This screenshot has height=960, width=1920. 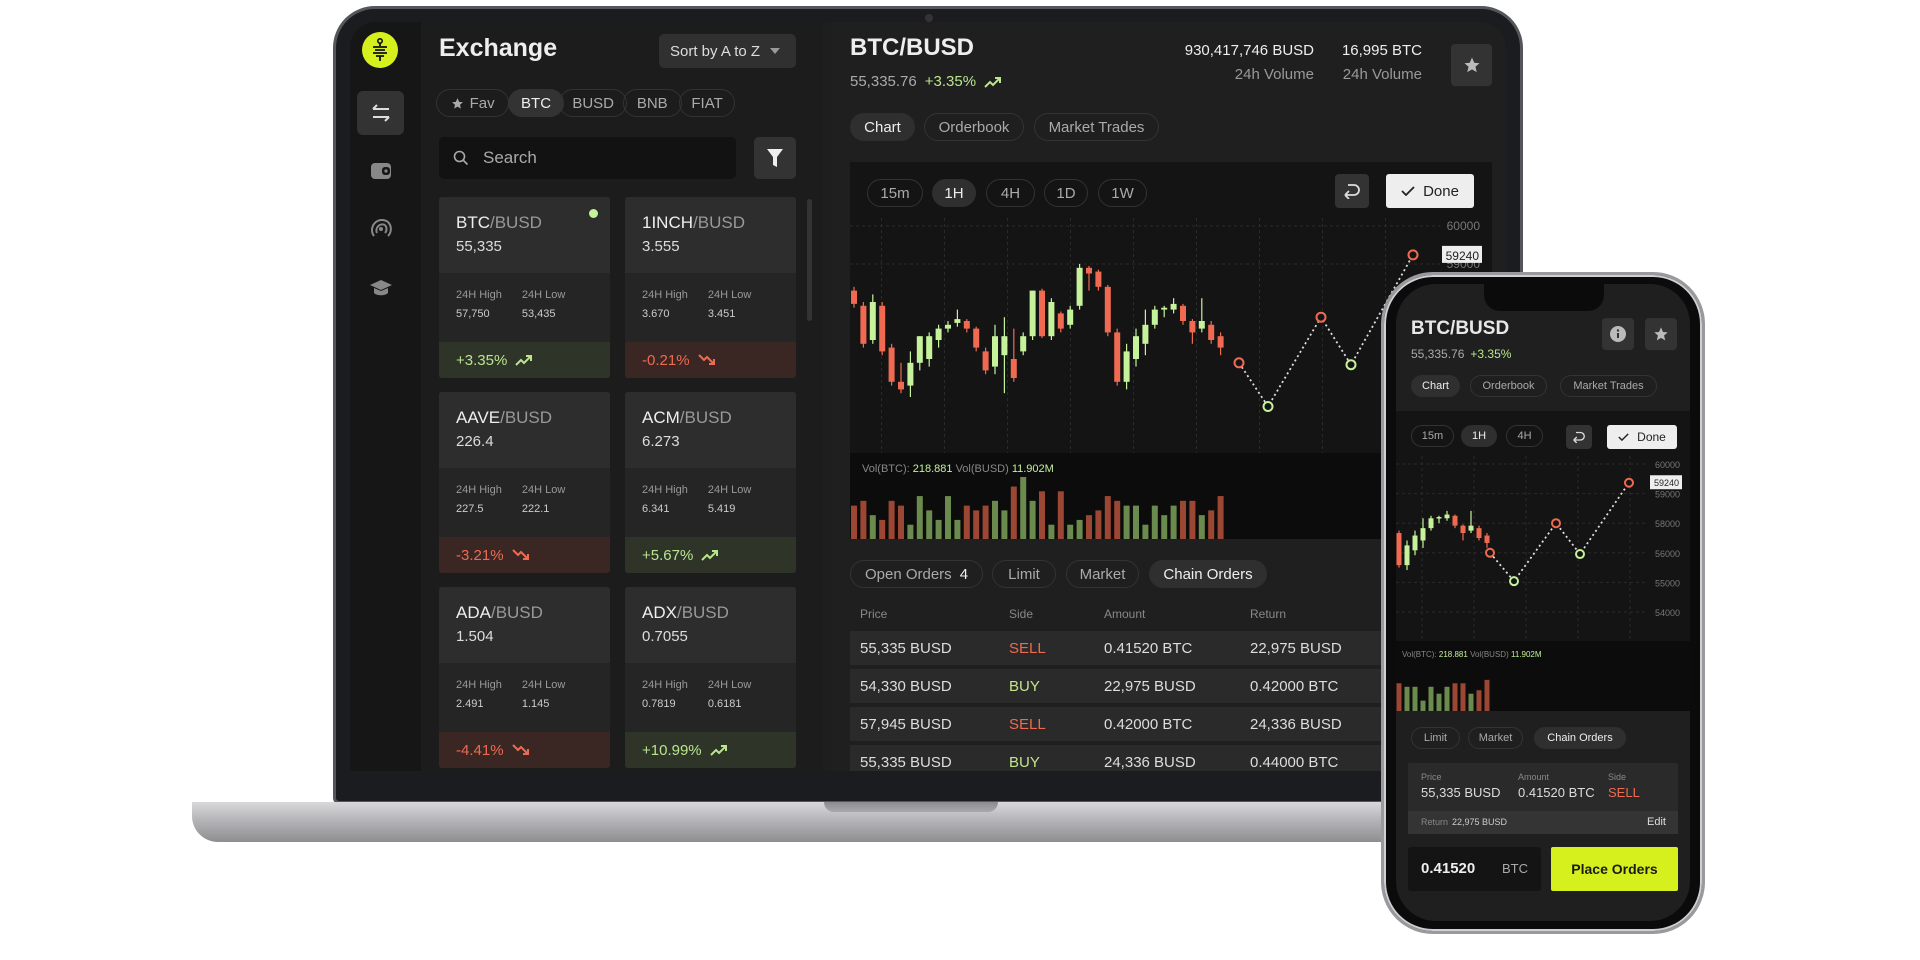 I want to click on logo, so click(x=380, y=50).